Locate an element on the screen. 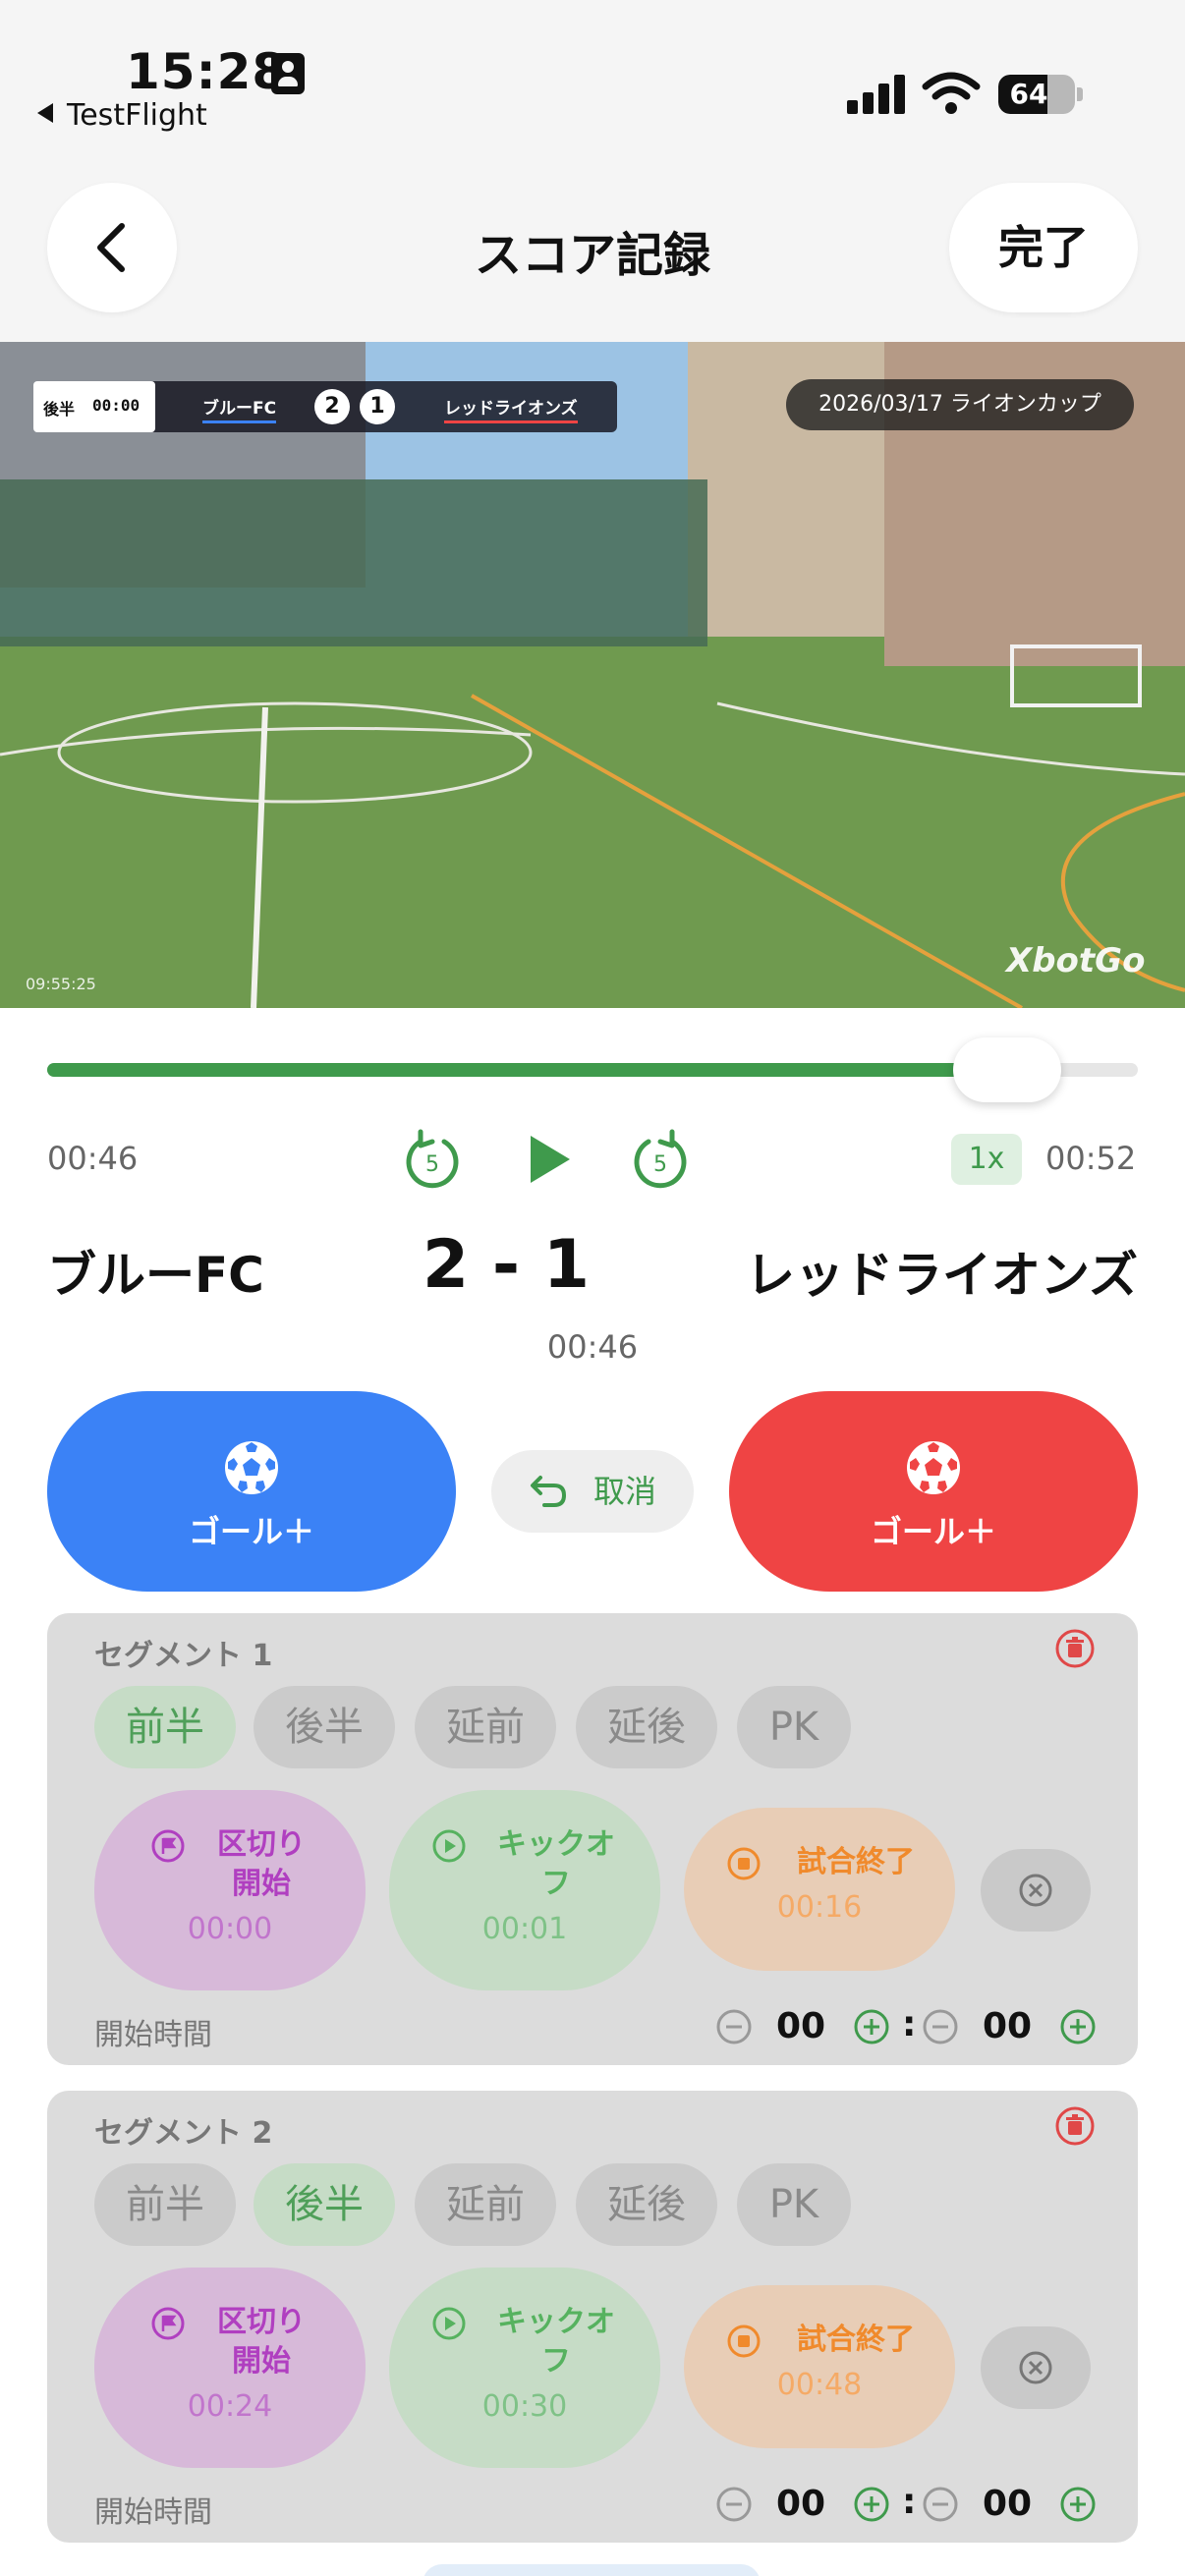 The height and width of the screenshot is (2576, 1185). kickoff-button: キックオ フ 00:01 is located at coordinates (525, 1890).